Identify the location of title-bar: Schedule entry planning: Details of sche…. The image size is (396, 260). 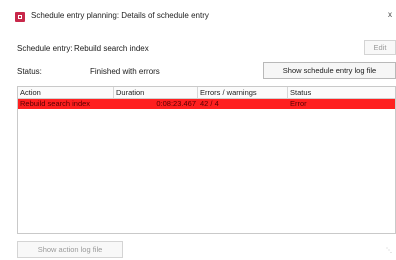
(198, 16).